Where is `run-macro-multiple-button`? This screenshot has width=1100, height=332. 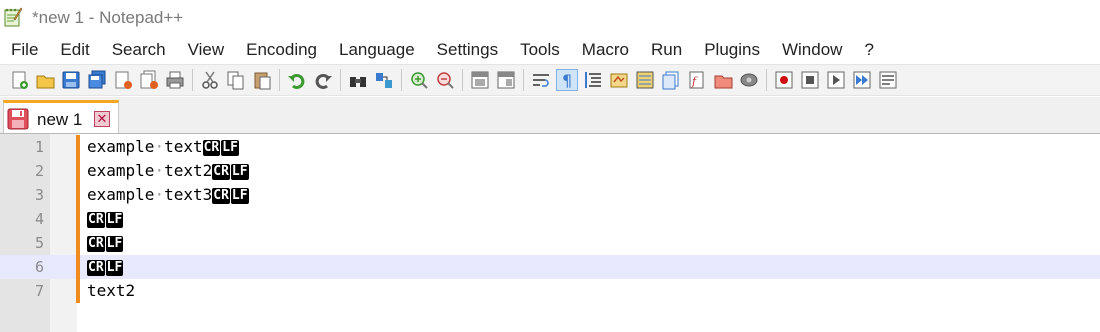 run-macro-multiple-button is located at coordinates (862, 80).